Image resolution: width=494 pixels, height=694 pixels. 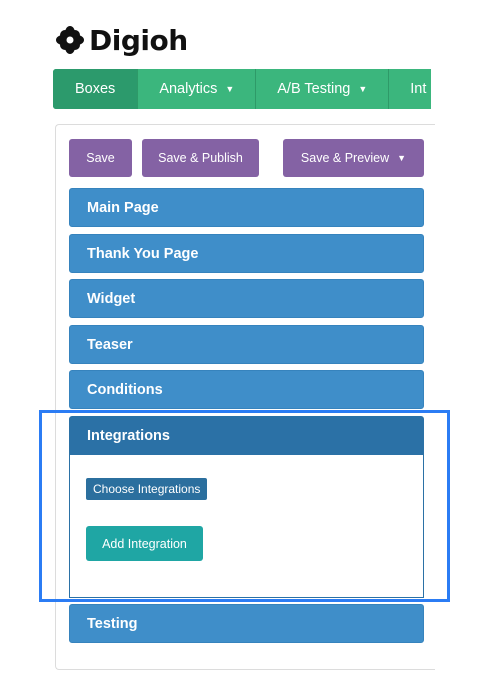 What do you see at coordinates (246, 298) in the screenshot?
I see `section-widget: Widget` at bounding box center [246, 298].